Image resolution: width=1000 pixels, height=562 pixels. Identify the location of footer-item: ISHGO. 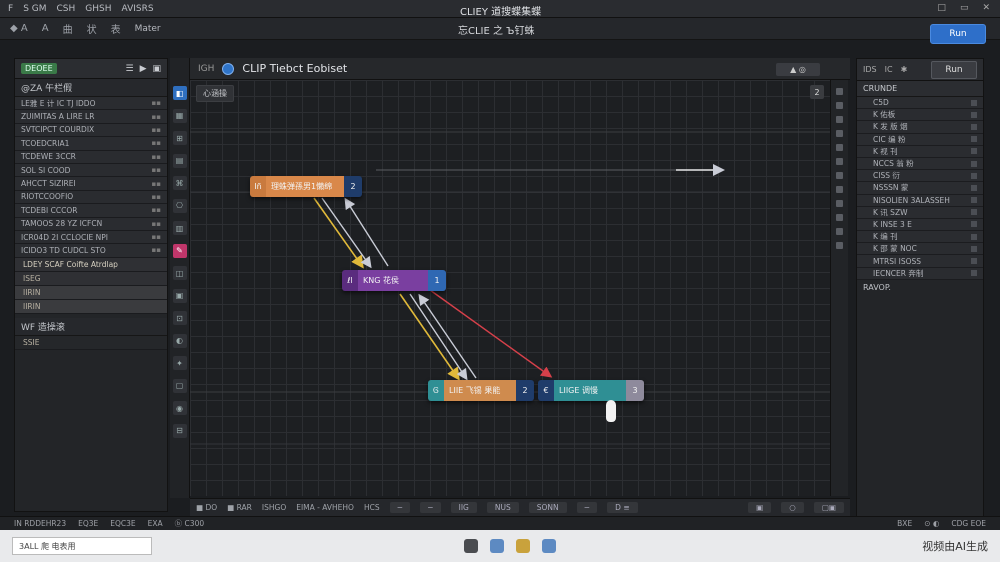
(274, 507).